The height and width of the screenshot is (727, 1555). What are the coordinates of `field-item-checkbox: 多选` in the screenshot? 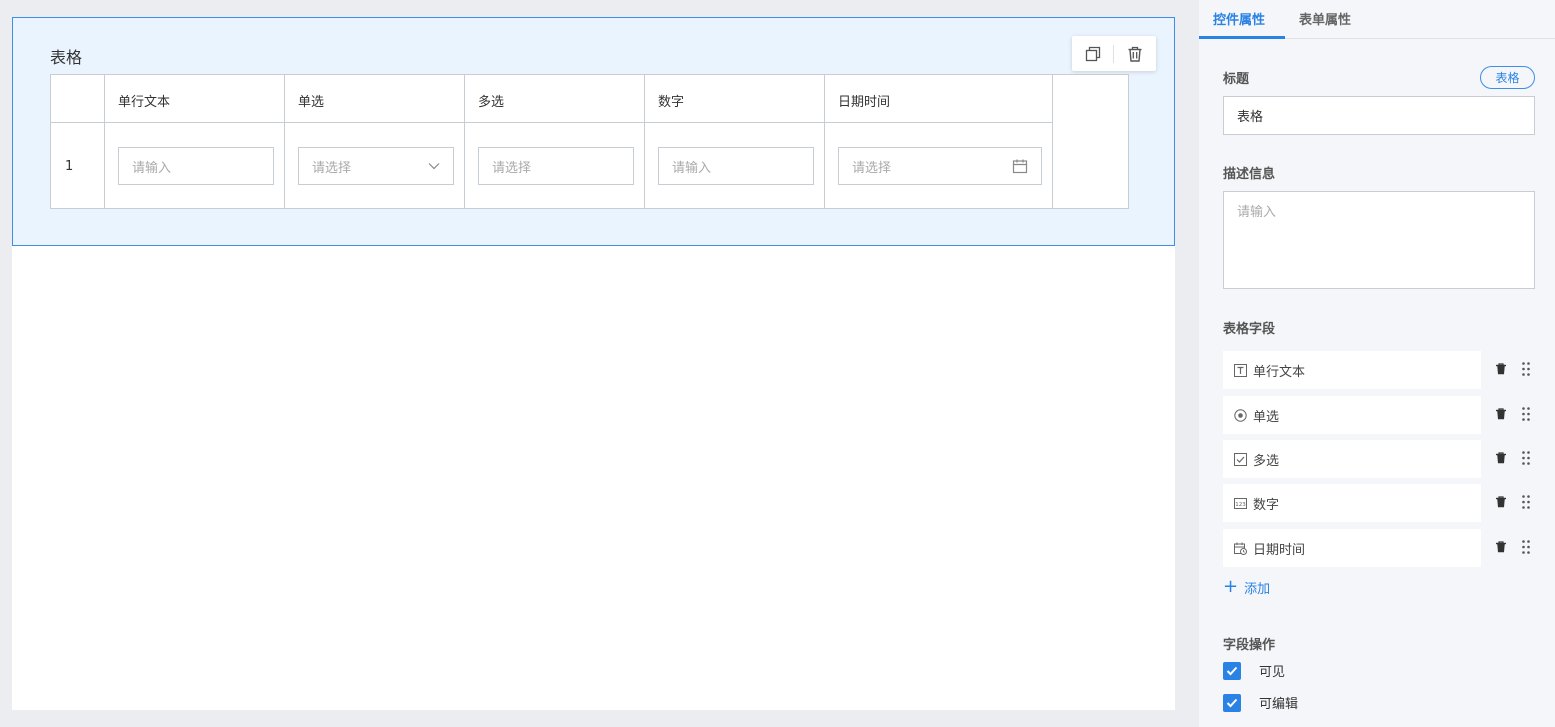 It's located at (1352, 459).